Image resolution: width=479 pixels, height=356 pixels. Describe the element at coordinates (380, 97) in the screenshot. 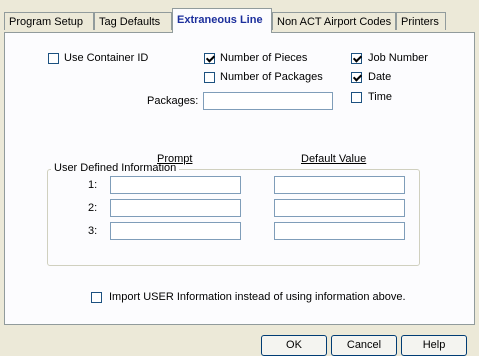

I see `time-label: Time` at that location.